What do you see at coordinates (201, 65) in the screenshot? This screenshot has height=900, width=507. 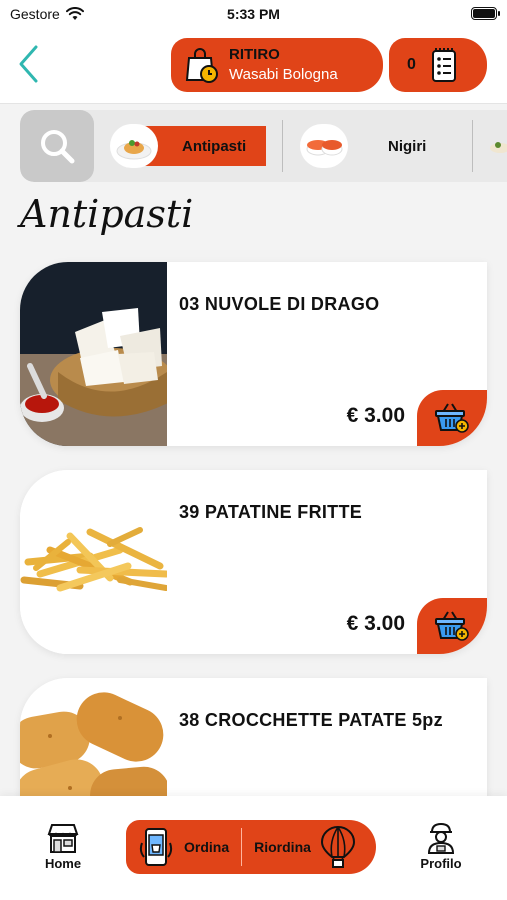 I see `shopping-bag-clock-icon` at bounding box center [201, 65].